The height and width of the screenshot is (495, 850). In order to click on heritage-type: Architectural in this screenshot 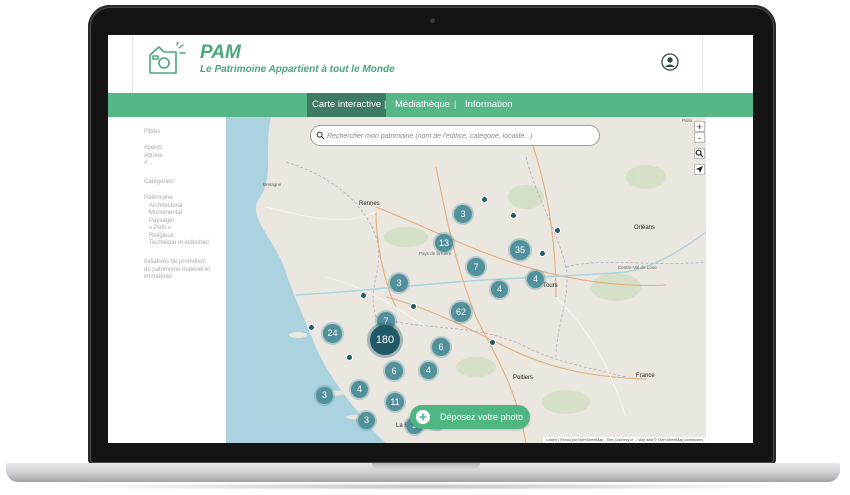, I will do `click(165, 207)`.